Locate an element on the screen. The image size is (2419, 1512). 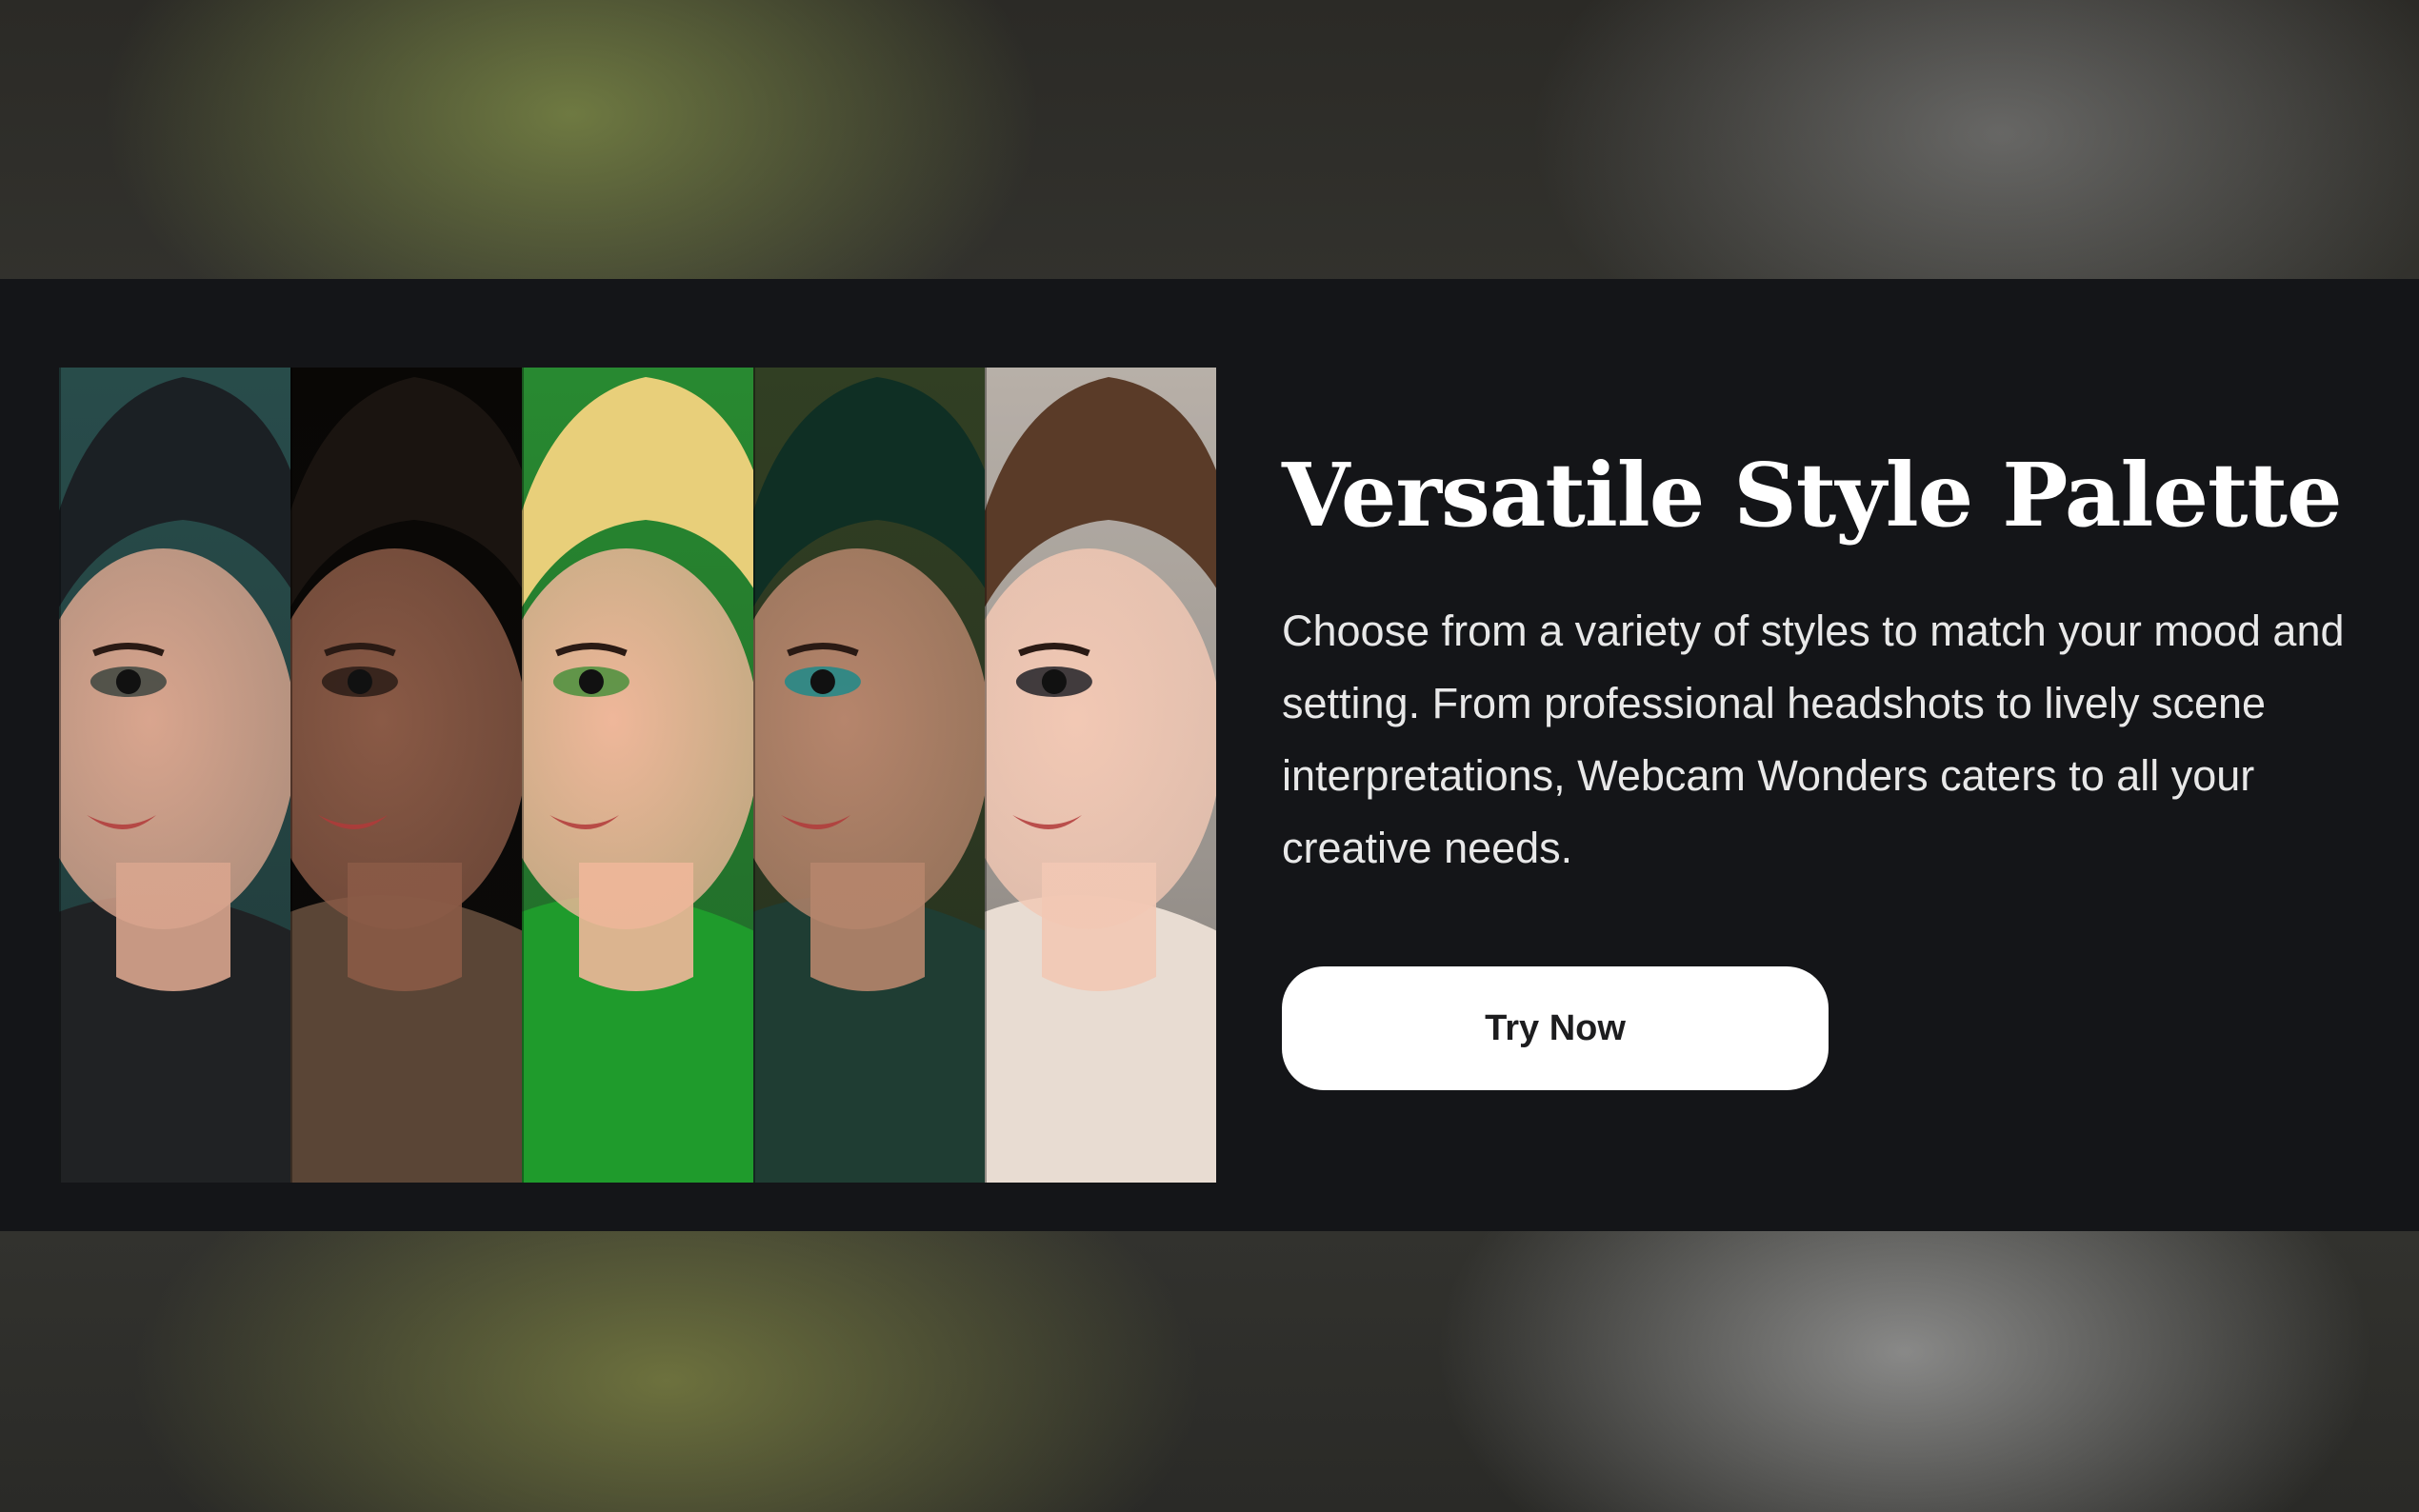
style-portrait-sunglasses-natural is located at coordinates (1100, 775).